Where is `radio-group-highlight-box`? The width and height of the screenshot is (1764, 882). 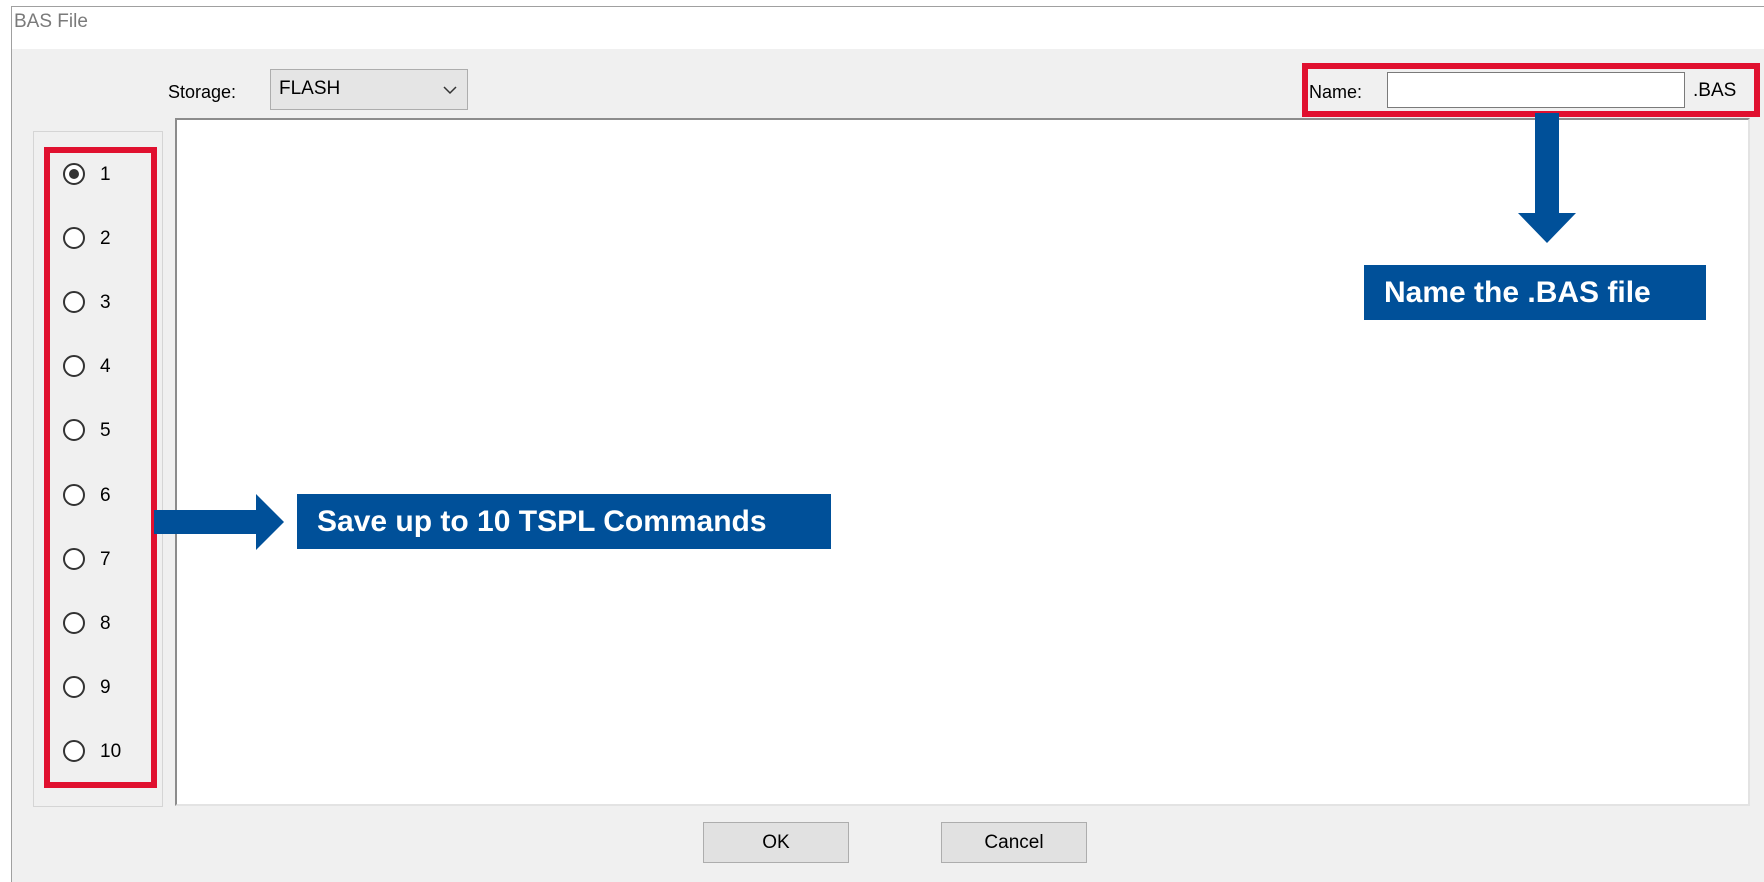
radio-group-highlight-box is located at coordinates (100, 467).